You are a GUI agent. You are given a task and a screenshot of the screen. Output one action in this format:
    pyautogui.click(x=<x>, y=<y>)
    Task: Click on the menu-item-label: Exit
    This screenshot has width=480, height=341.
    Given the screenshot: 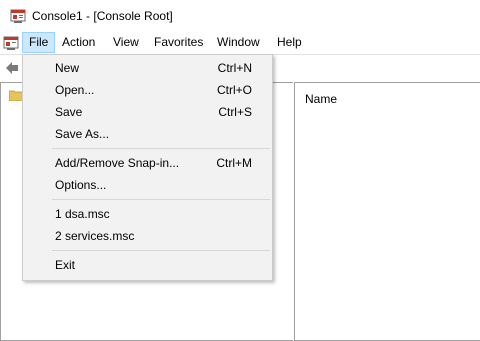 What is the action you would take?
    pyautogui.click(x=65, y=265)
    